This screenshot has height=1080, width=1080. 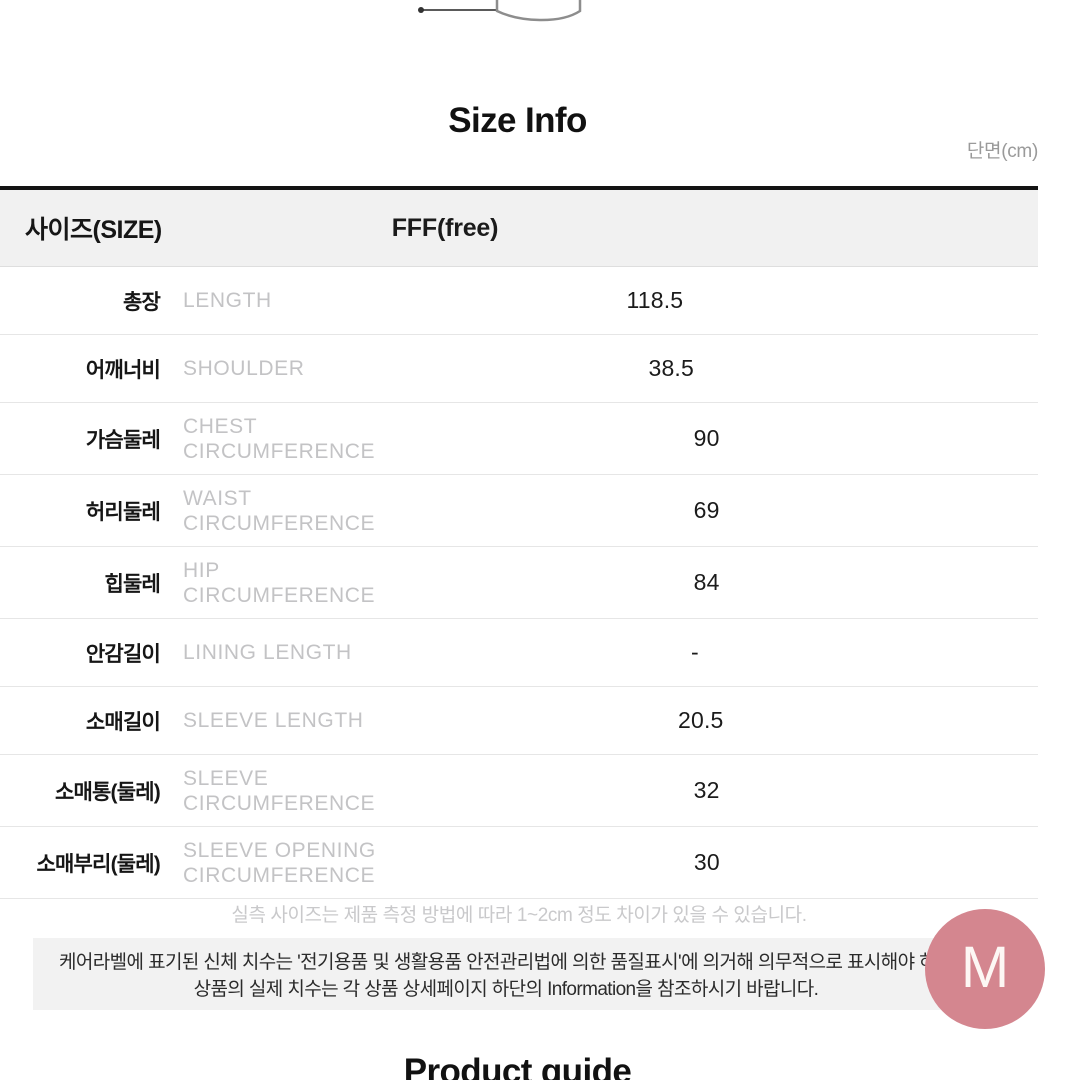 I want to click on row-value: 30, so click(x=706, y=862).